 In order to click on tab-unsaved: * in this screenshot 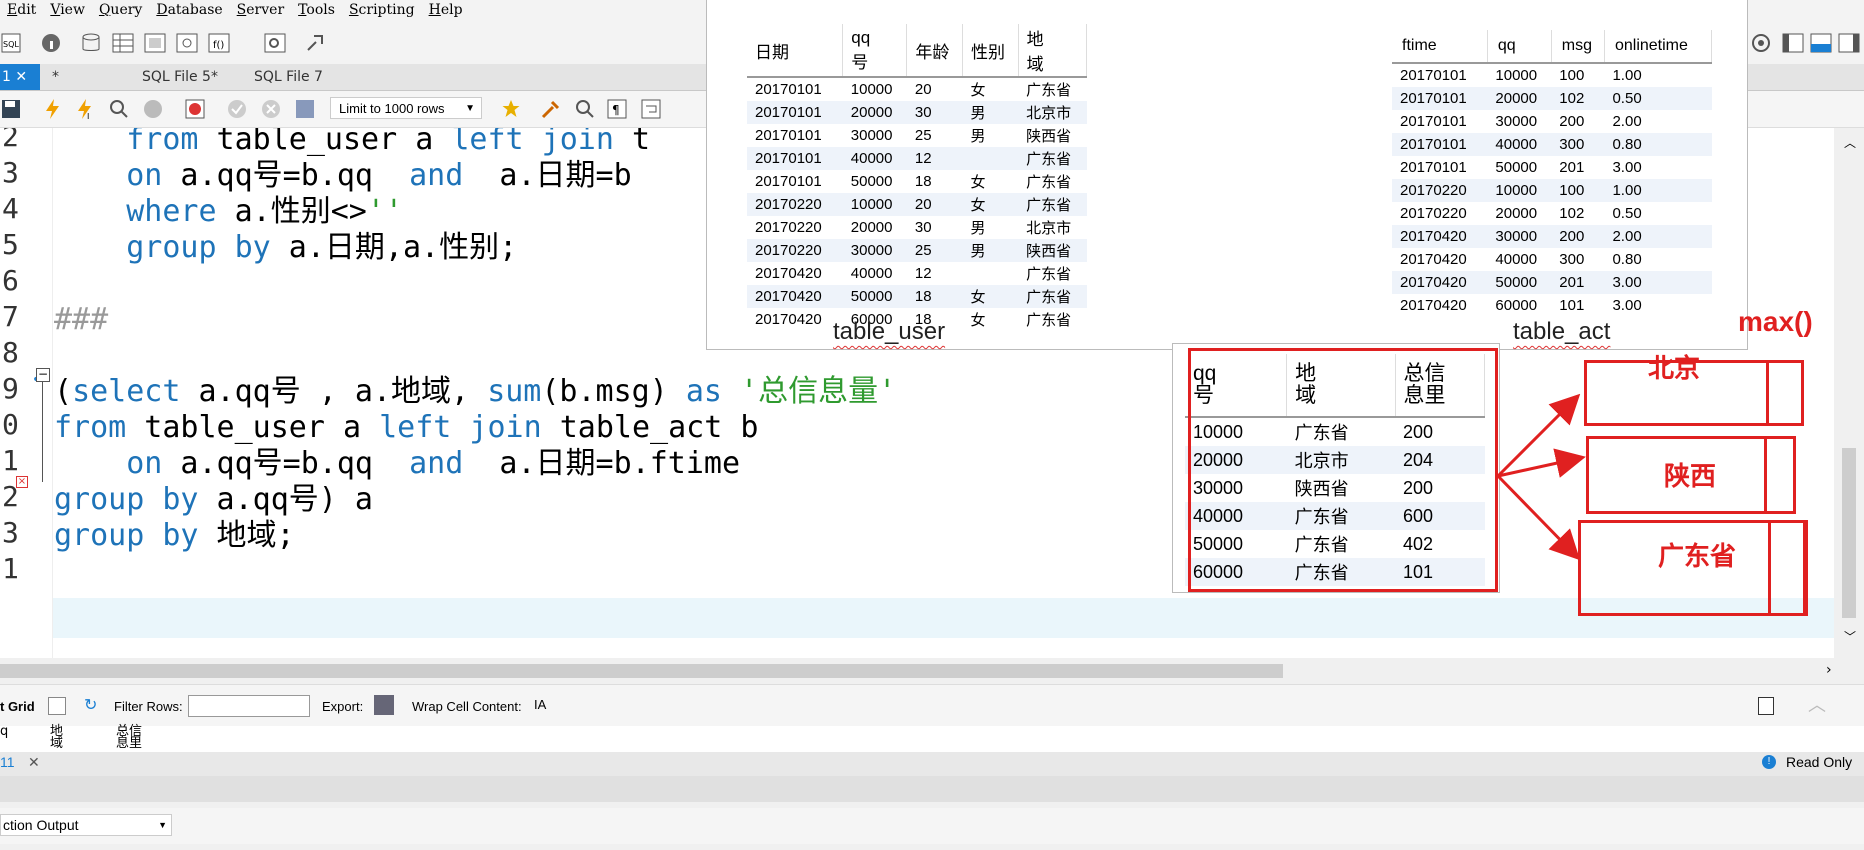, I will do `click(55, 77)`.